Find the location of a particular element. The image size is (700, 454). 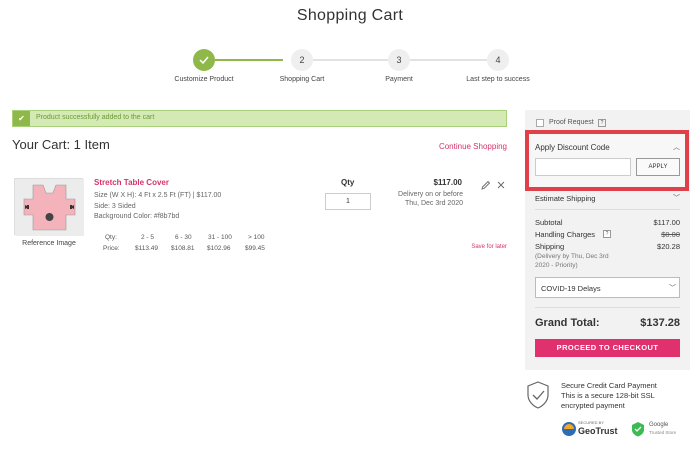

discount-title: Apply Discount Code is located at coordinates (572, 147).